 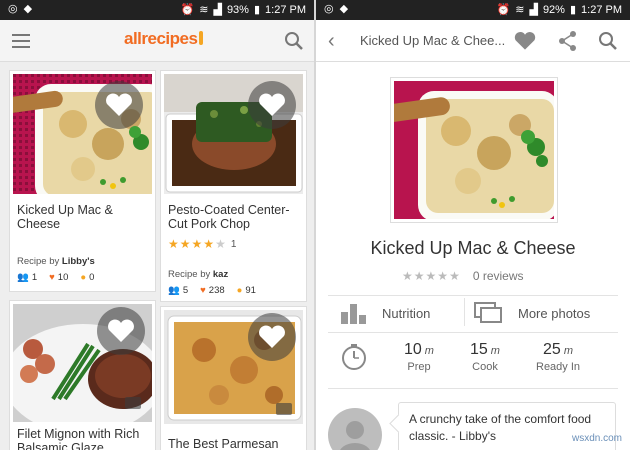 What do you see at coordinates (164, 39) in the screenshot?
I see `allrecipes-logo: allrecipes` at bounding box center [164, 39].